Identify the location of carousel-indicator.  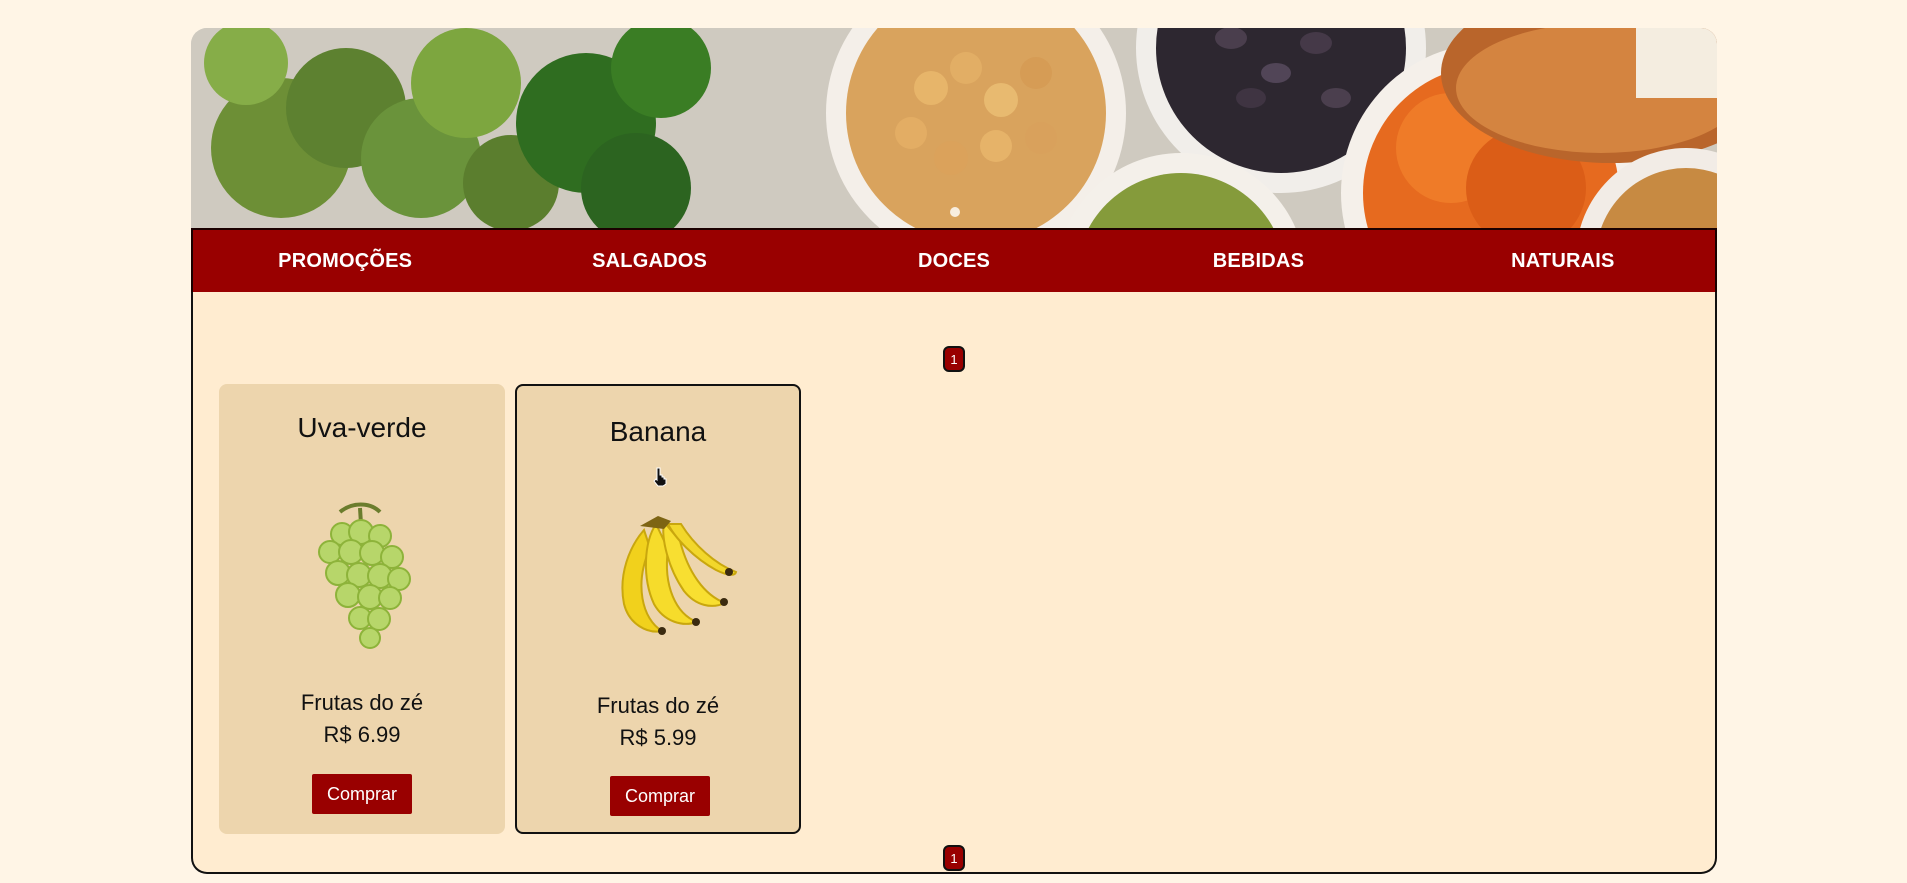
(955, 212).